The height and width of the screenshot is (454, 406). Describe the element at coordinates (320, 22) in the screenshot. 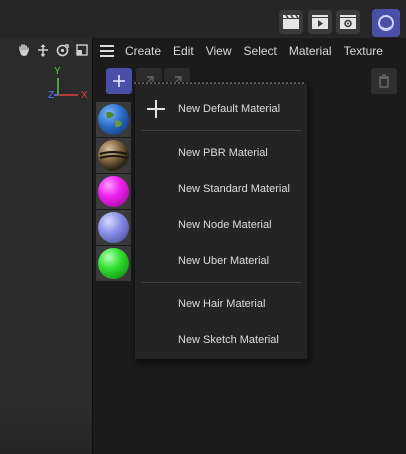

I see `render-view-icon` at that location.